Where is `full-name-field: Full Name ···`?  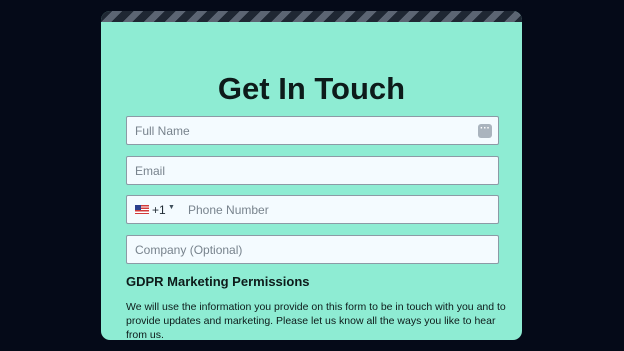 full-name-field: Full Name ··· is located at coordinates (312, 130).